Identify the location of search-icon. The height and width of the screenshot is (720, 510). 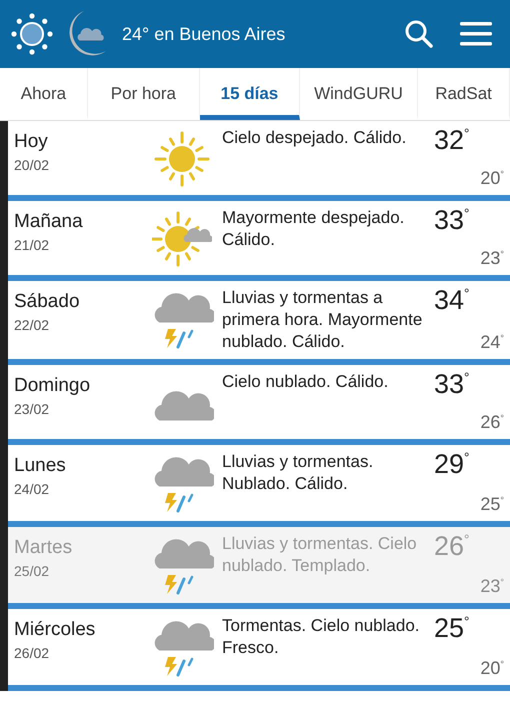
(419, 34).